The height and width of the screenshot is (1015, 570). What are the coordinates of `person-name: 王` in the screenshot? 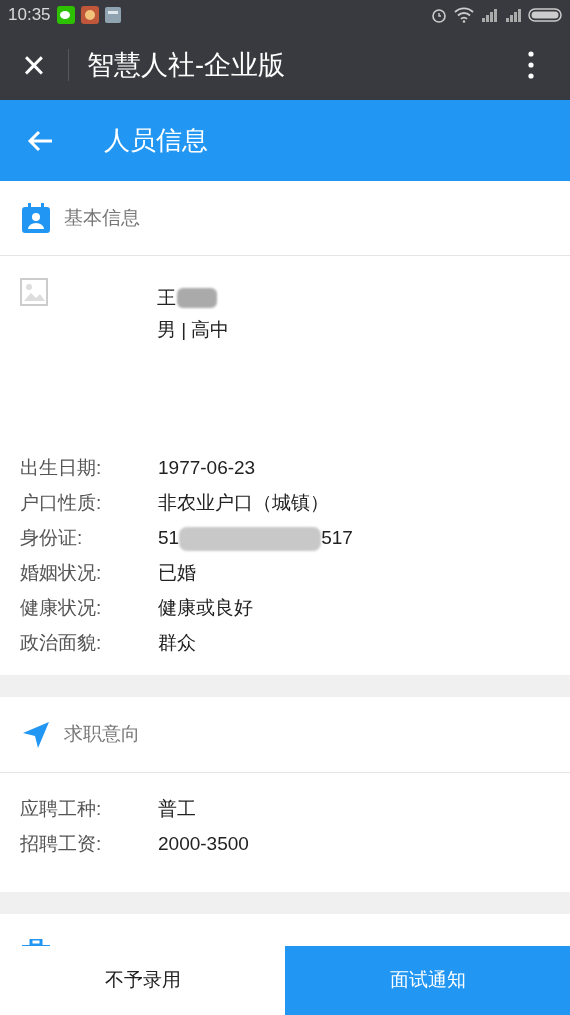 It's located at (166, 298).